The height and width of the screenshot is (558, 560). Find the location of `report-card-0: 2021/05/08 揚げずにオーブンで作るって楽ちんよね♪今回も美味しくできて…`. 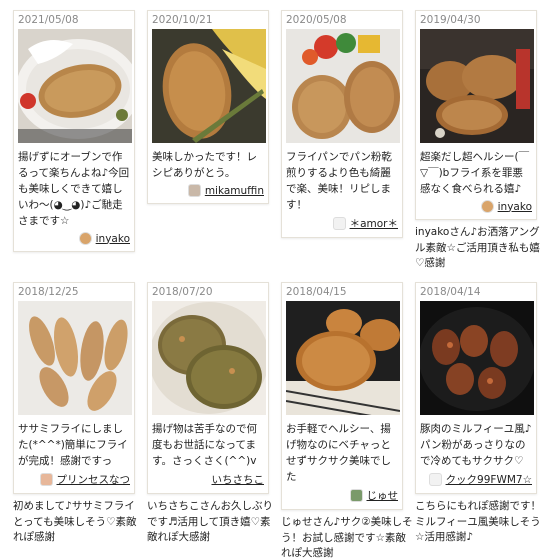

report-card-0: 2021/05/08 揚げずにオーブンで作るって楽ちんよね♪今回も美味しくできて… is located at coordinates (74, 131).